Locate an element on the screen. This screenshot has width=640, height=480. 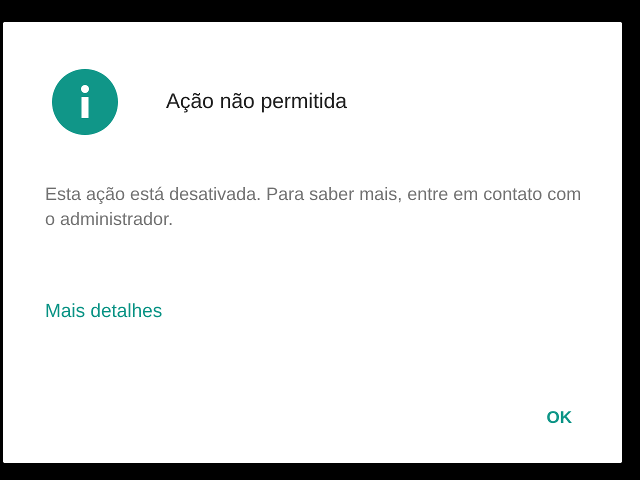
ok-button: OK is located at coordinates (559, 417).